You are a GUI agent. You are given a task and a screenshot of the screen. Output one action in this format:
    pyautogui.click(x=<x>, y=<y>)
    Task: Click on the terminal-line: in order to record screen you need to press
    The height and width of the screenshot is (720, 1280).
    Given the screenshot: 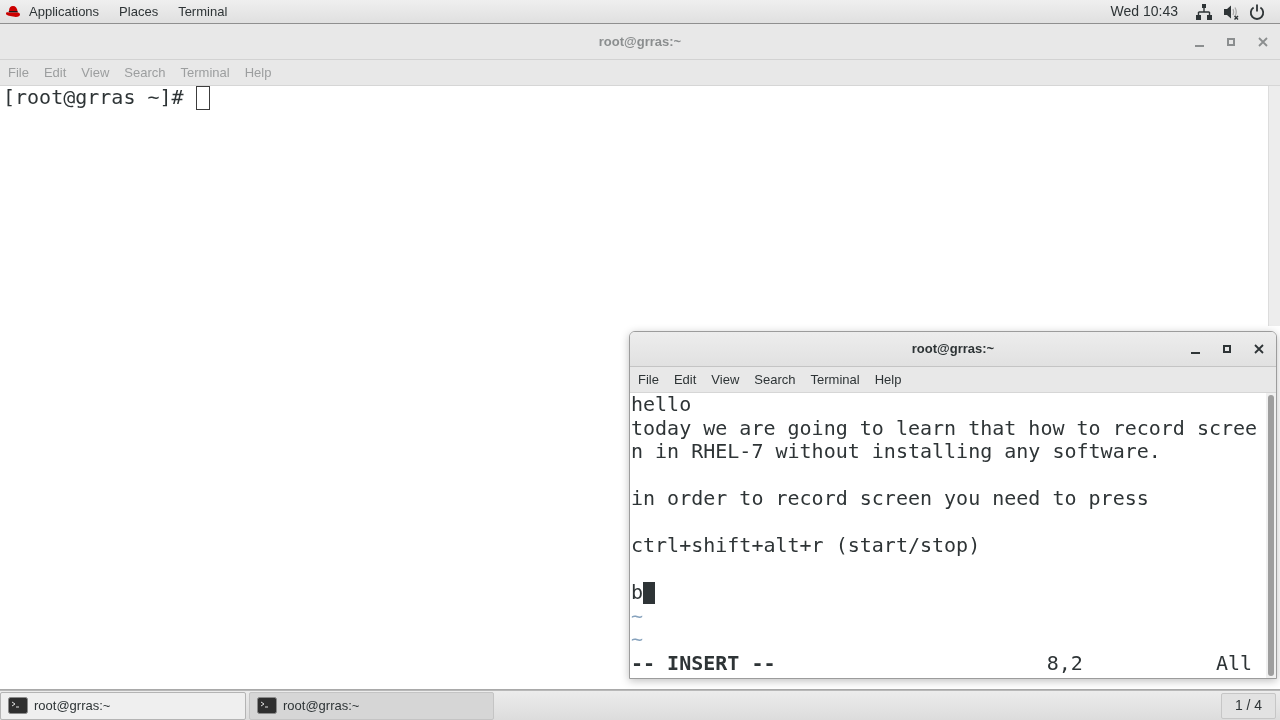 What is the action you would take?
    pyautogui.click(x=890, y=499)
    